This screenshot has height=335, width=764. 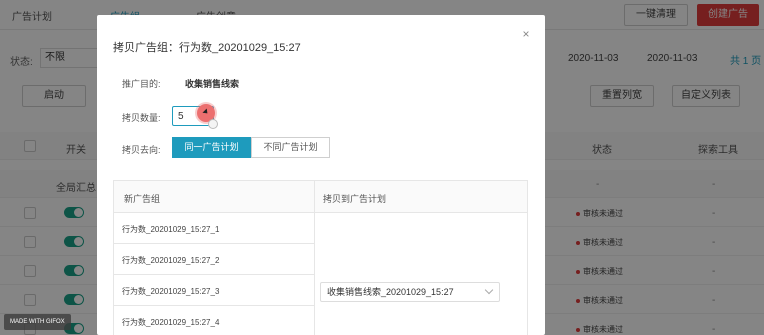 I want to click on cursor-ring-icon, so click(x=213, y=124).